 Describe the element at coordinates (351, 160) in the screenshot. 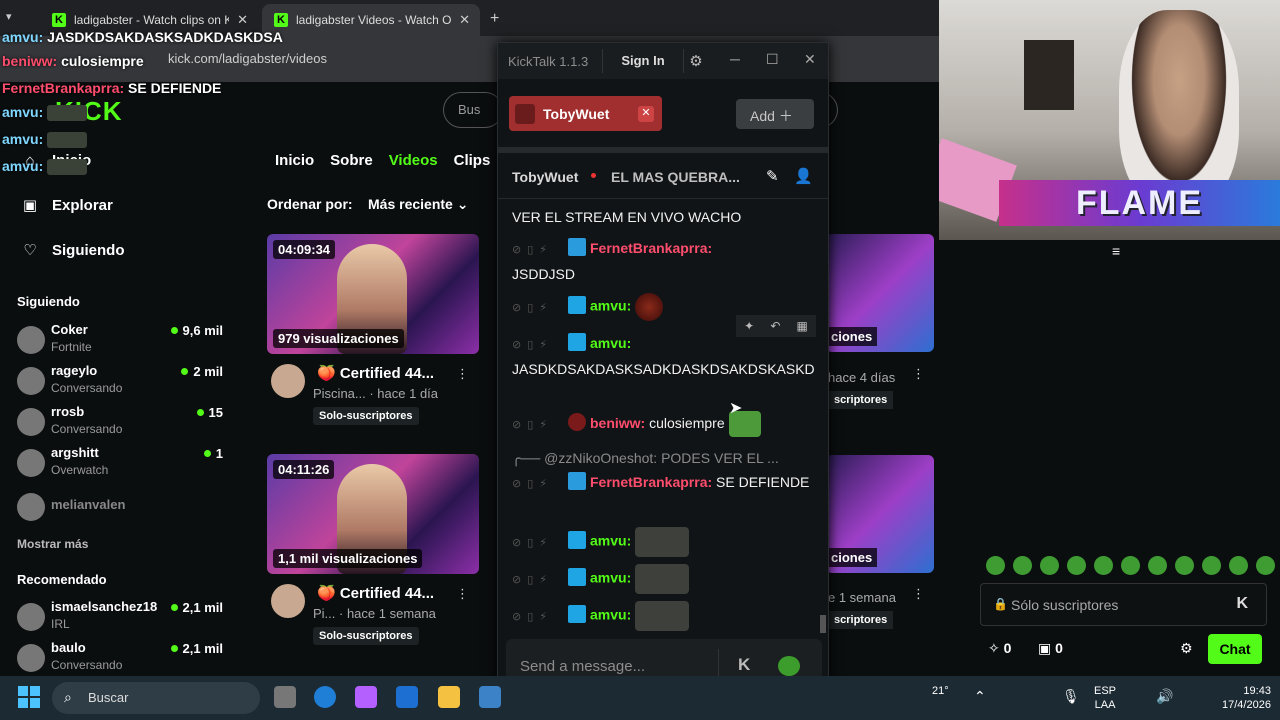

I see `tab-sobre: Sobre` at that location.